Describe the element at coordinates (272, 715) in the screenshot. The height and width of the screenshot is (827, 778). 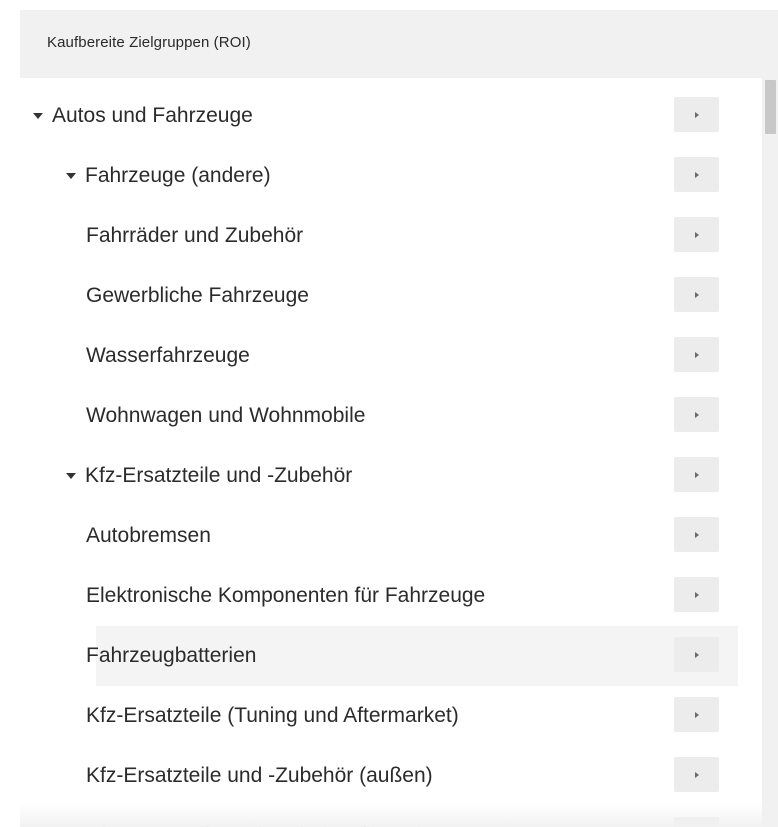
I see `list-item-label: Kfz-Ersatzteile (Tuning und Aftermarket)` at that location.